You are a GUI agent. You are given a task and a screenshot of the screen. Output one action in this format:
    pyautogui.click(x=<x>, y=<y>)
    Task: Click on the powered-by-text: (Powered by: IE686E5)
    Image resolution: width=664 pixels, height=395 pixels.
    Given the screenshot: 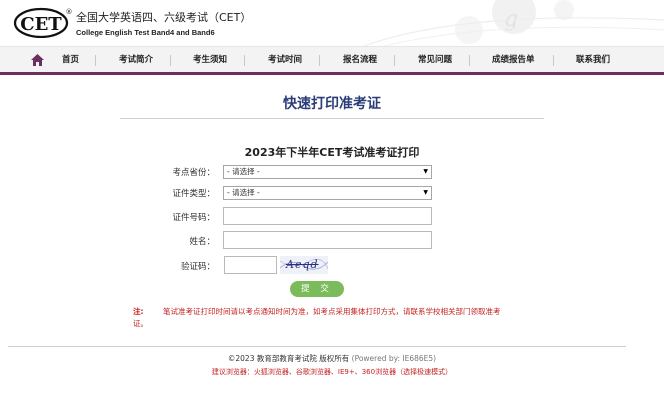 What is the action you would take?
    pyautogui.click(x=394, y=358)
    